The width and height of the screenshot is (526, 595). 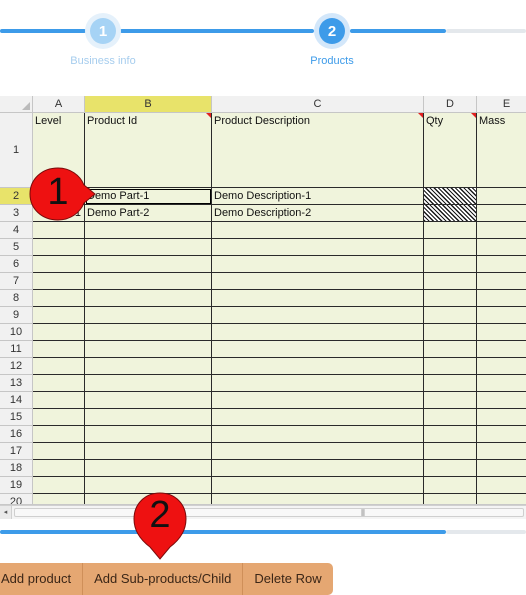 I want to click on column-header-a: A, so click(x=59, y=104).